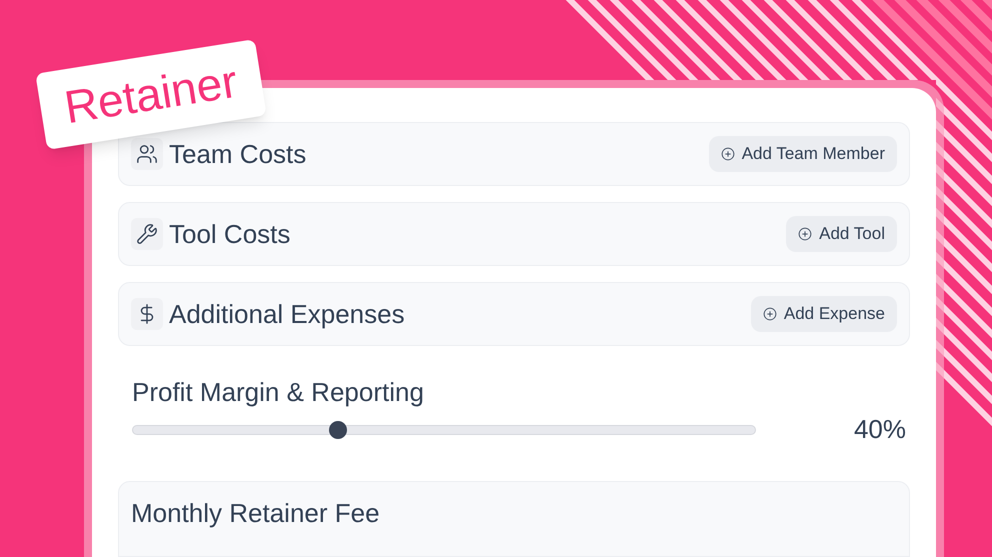 The width and height of the screenshot is (992, 557). Describe the element at coordinates (823, 314) in the screenshot. I see `add-button: Add Expense` at that location.